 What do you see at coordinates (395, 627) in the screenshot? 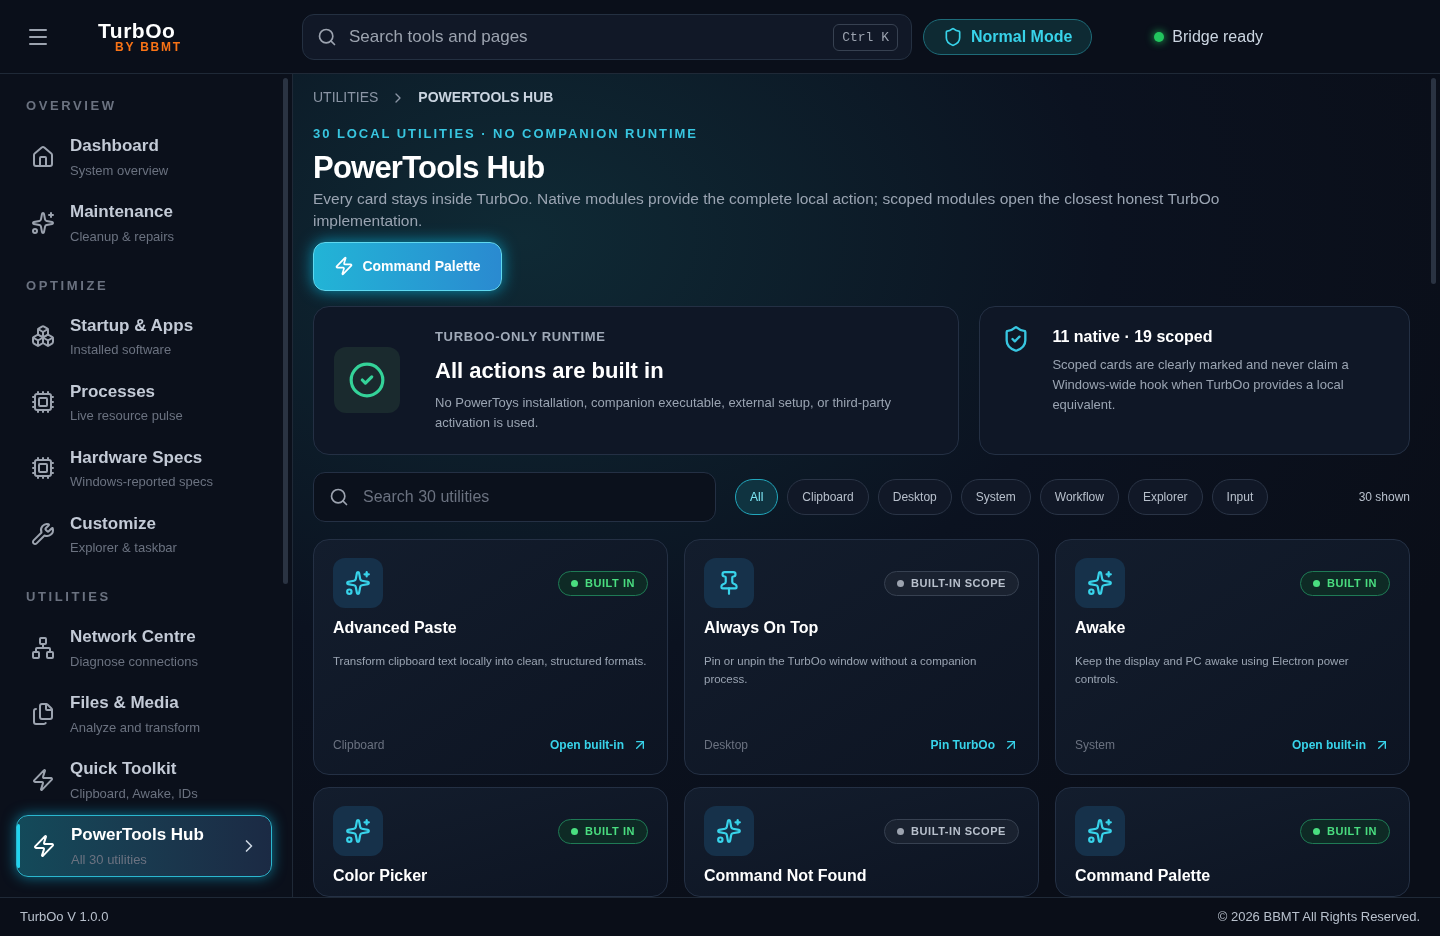
I see `card-title: Advanced Paste` at bounding box center [395, 627].